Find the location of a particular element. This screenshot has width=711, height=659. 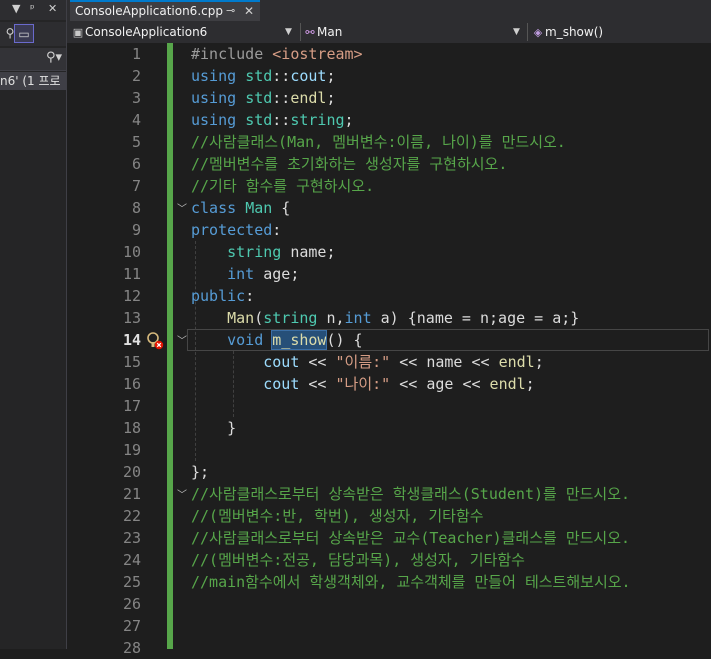

line-number: 21 is located at coordinates (131, 494).